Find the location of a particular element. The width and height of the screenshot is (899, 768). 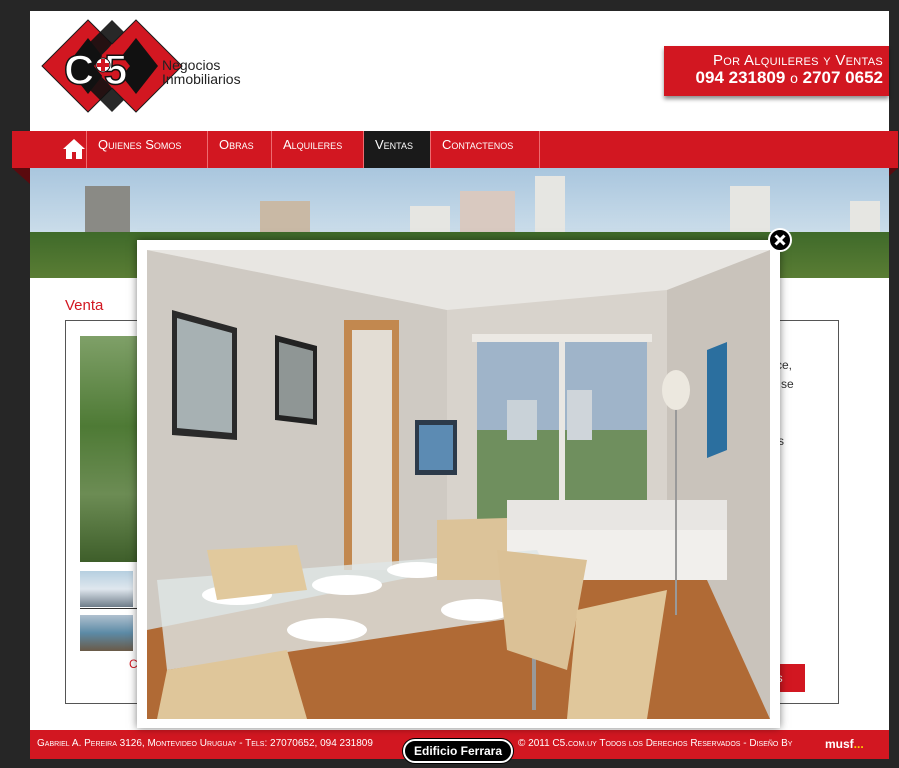

lightbox-caption: Edificio Ferrara is located at coordinates (458, 751).